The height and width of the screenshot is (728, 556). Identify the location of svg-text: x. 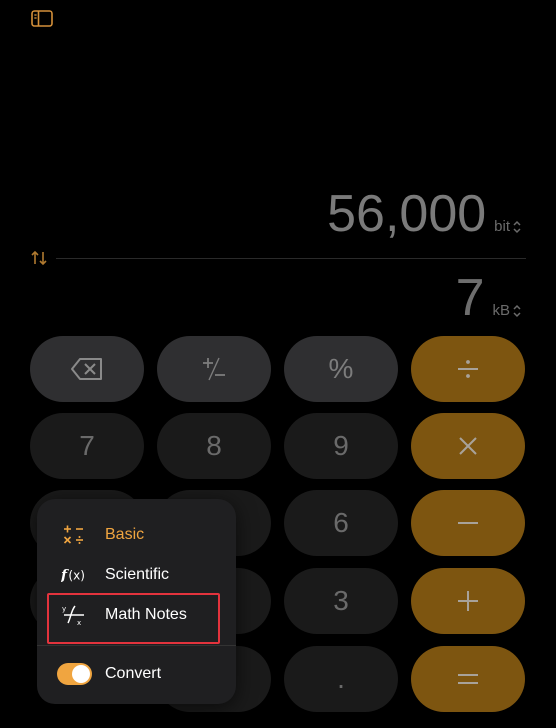
(79, 623).